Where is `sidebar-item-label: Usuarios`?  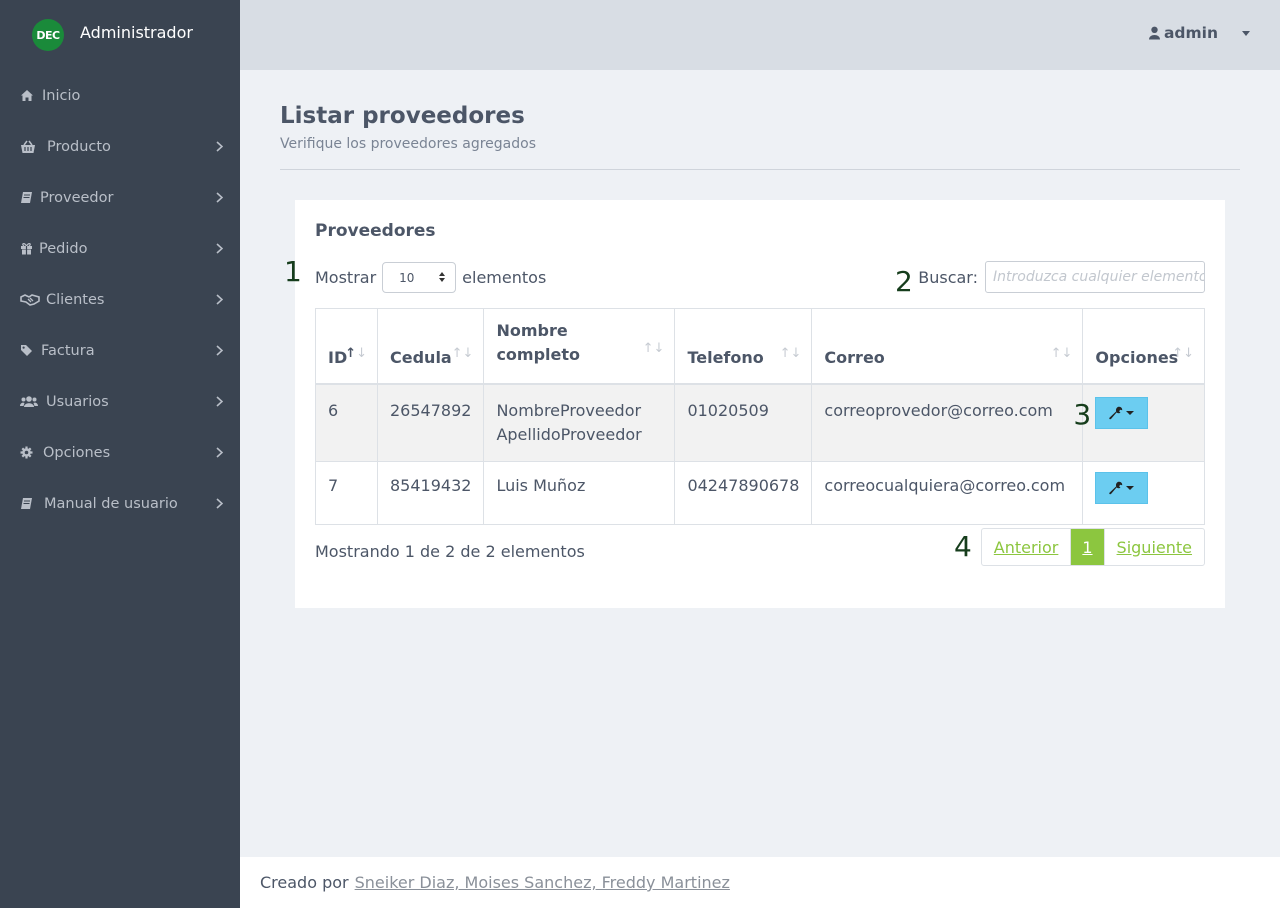
sidebar-item-label: Usuarios is located at coordinates (77, 401).